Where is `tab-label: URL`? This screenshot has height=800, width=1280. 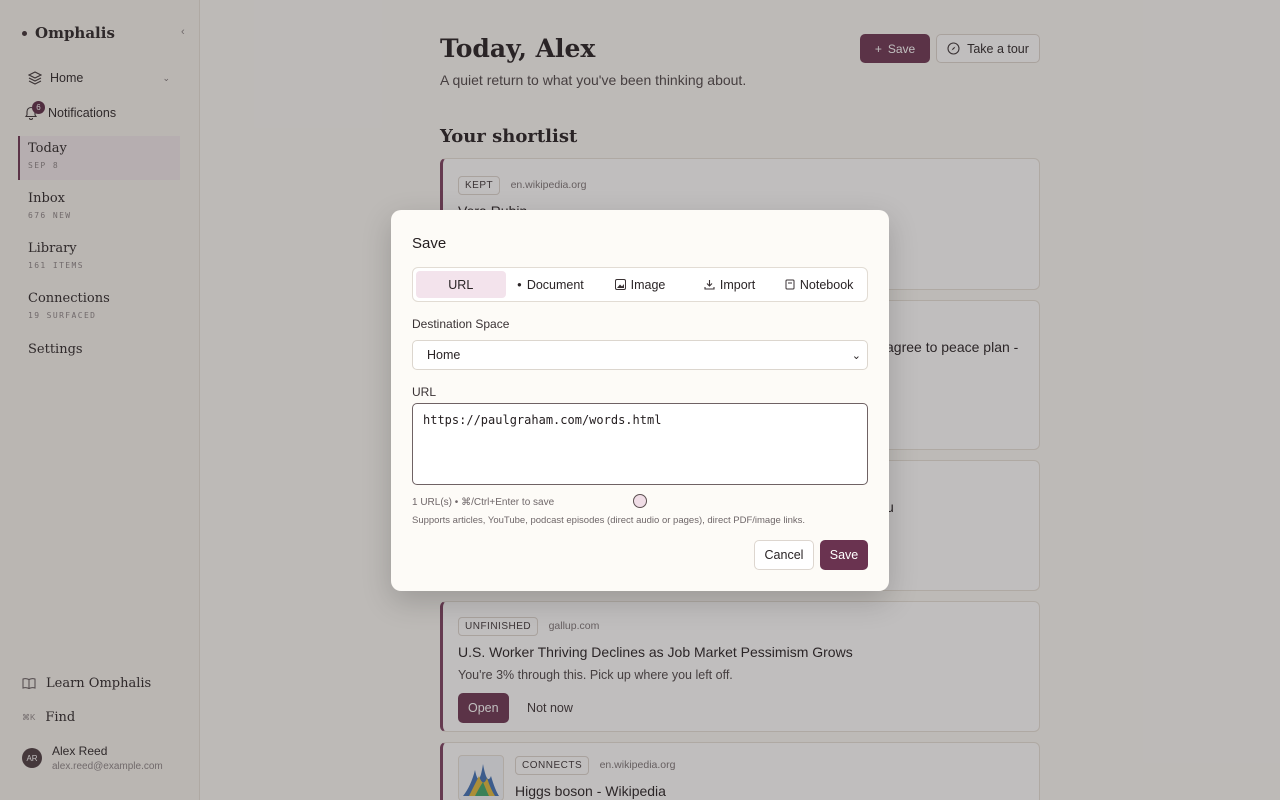 tab-label: URL is located at coordinates (461, 284).